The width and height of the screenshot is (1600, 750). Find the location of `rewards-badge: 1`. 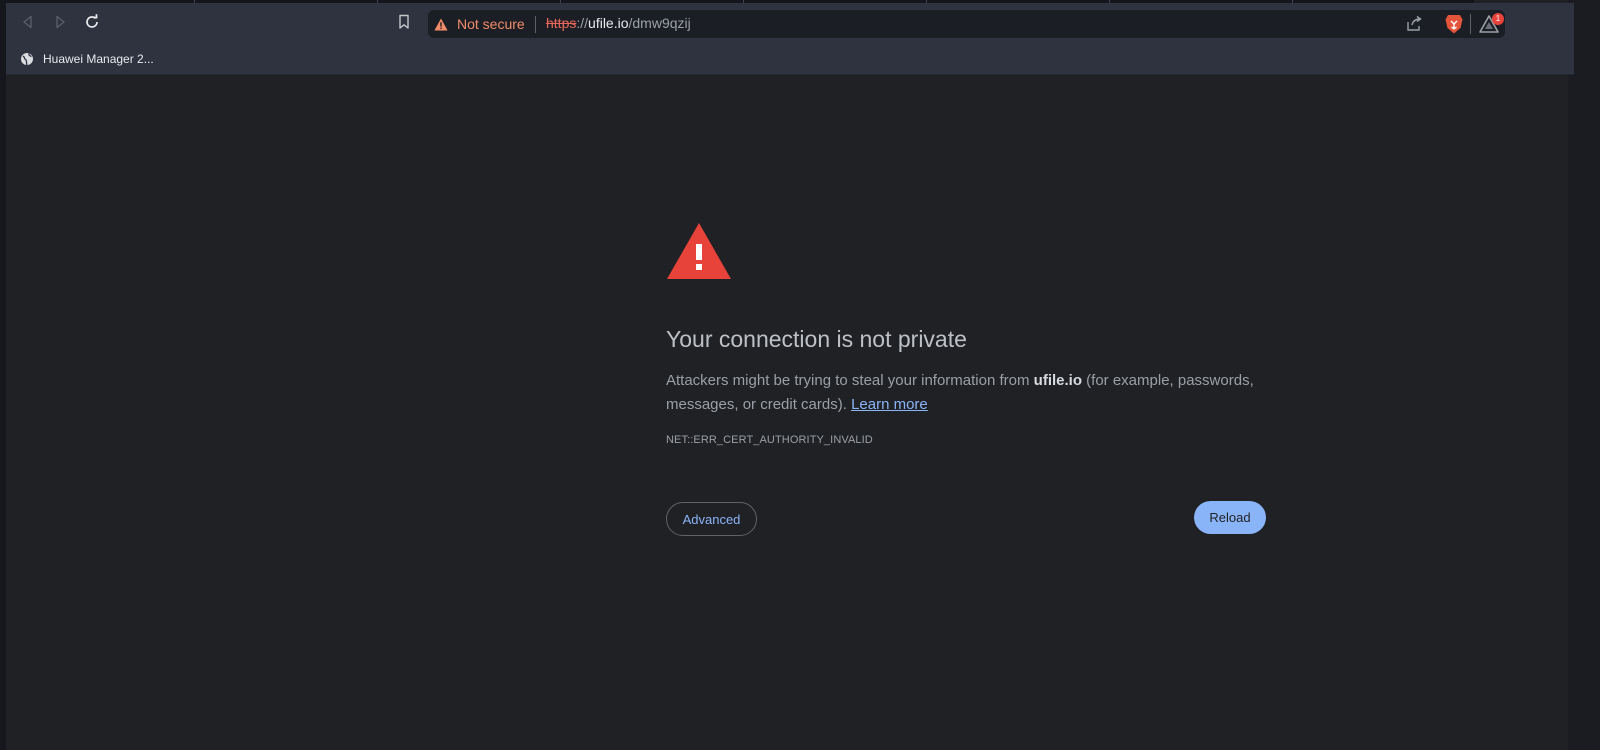

rewards-badge: 1 is located at coordinates (1498, 19).